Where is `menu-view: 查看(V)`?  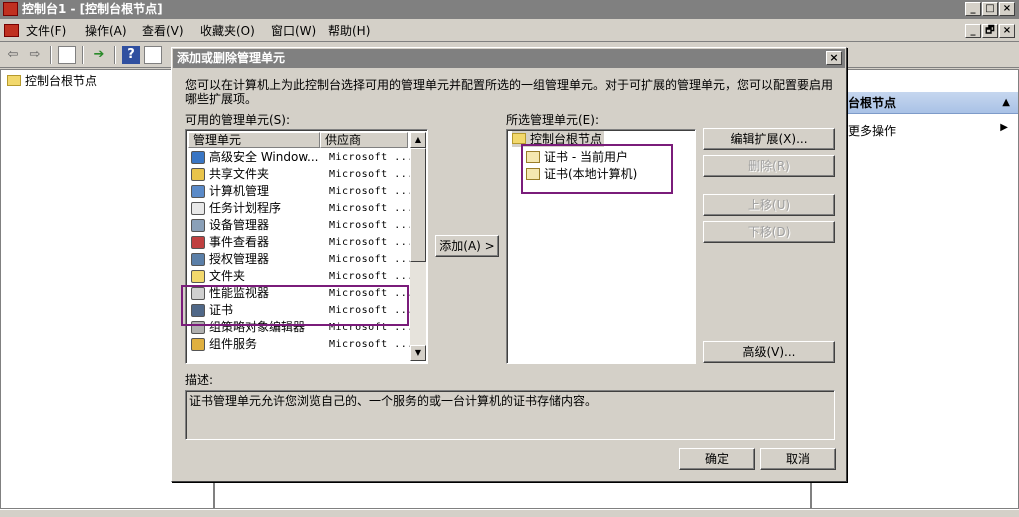 menu-view: 查看(V) is located at coordinates (163, 31).